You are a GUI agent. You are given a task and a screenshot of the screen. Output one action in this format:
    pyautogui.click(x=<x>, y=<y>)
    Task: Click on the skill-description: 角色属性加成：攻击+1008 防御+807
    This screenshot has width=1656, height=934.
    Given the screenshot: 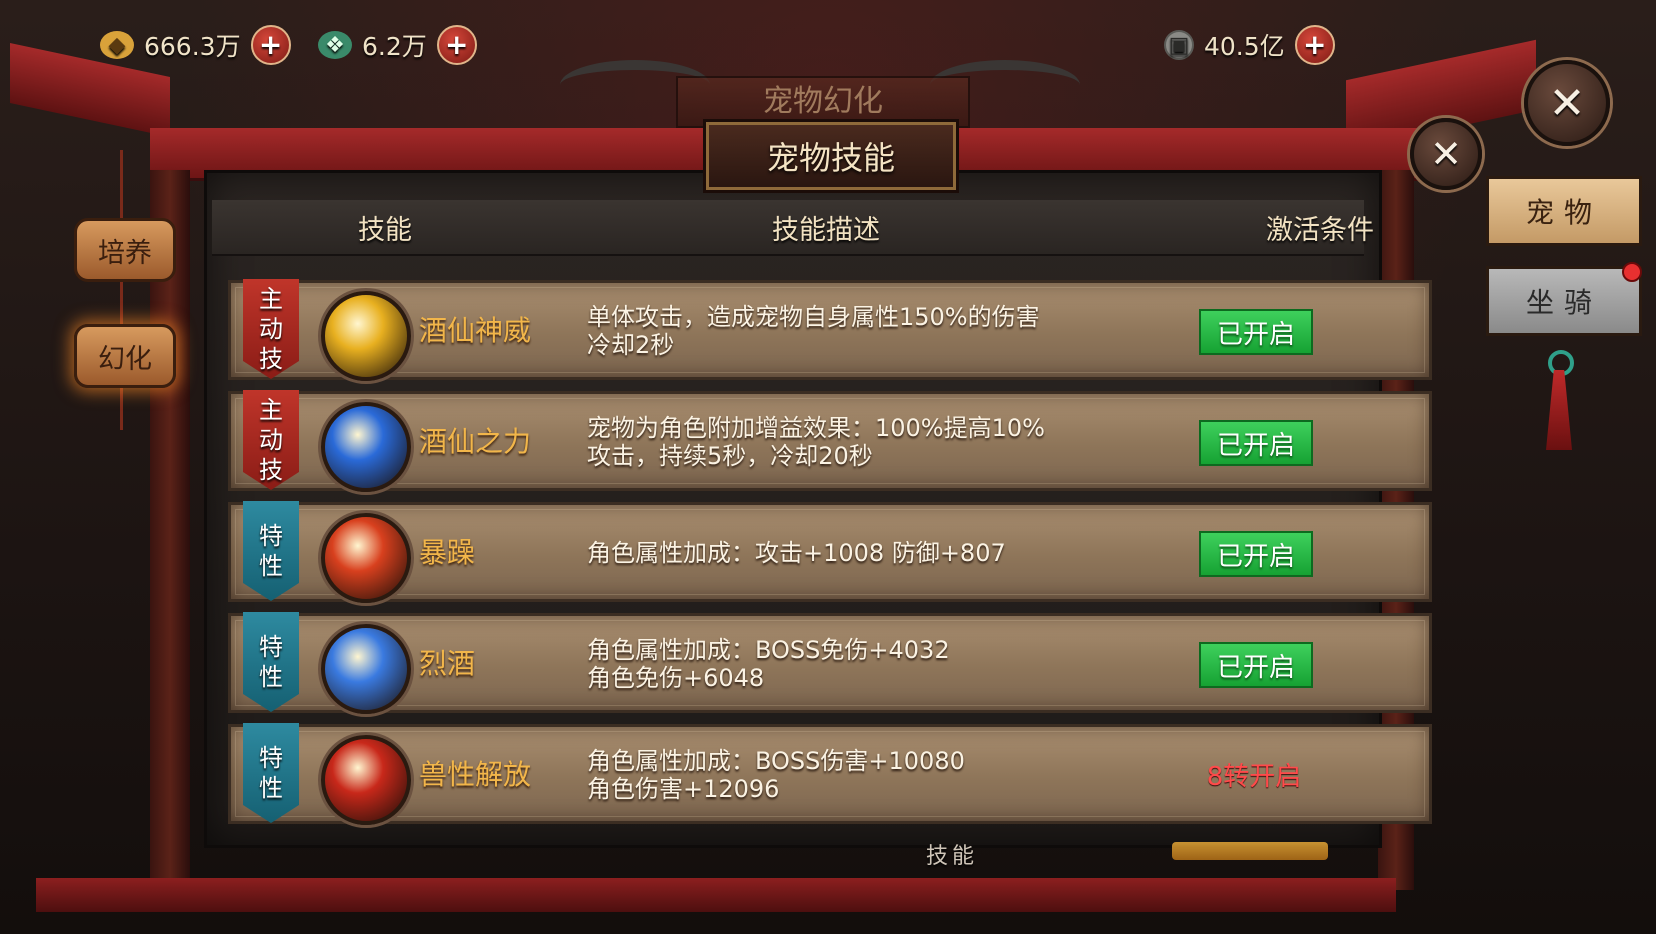 What is the action you would take?
    pyautogui.click(x=796, y=553)
    